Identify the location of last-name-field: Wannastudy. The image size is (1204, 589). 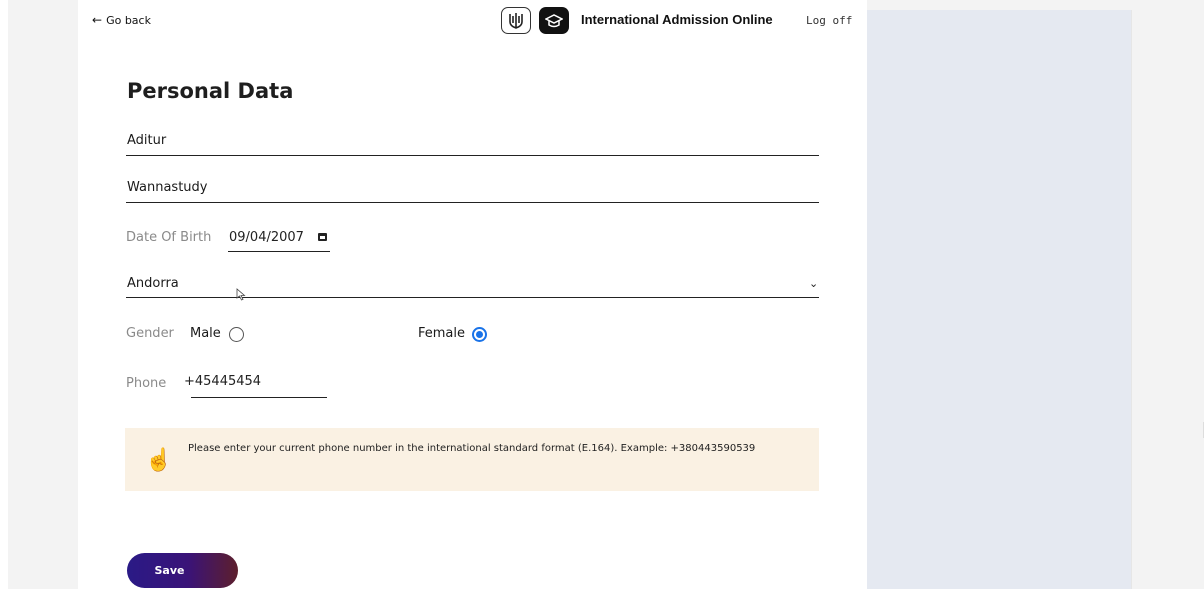
(472, 191).